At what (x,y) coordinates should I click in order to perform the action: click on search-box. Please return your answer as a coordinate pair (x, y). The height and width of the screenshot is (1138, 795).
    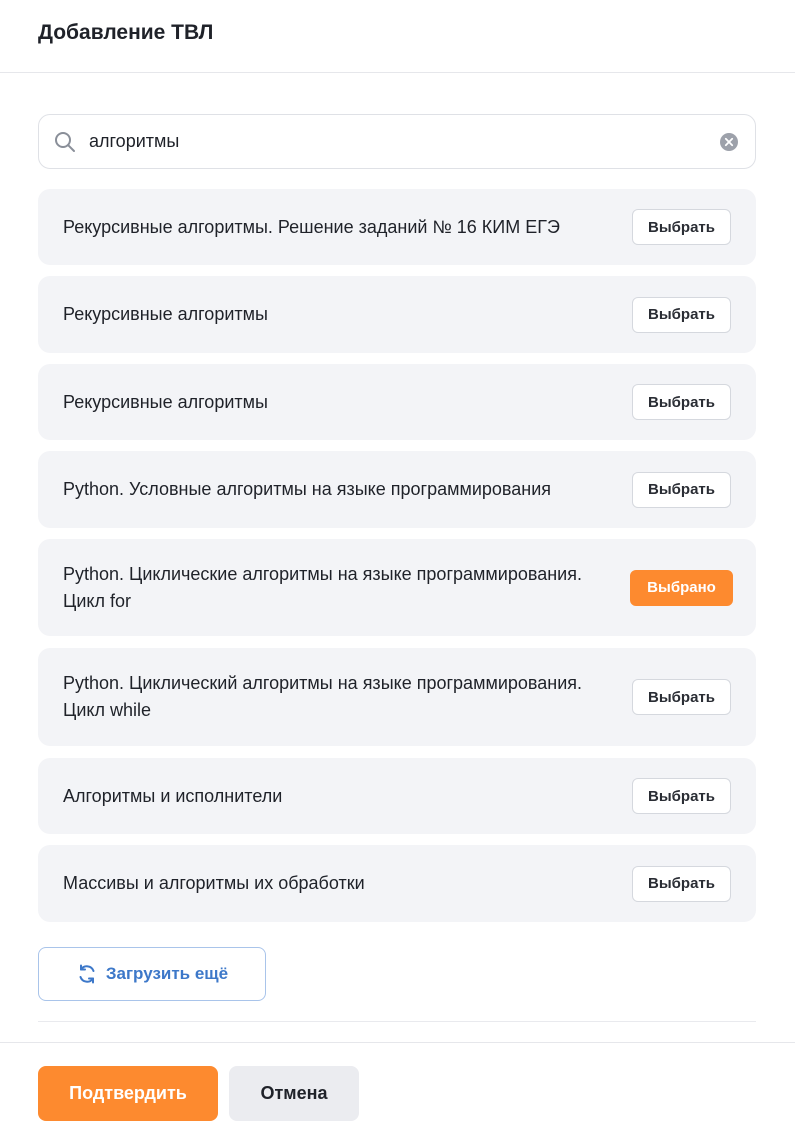
    Looking at the image, I should click on (397, 141).